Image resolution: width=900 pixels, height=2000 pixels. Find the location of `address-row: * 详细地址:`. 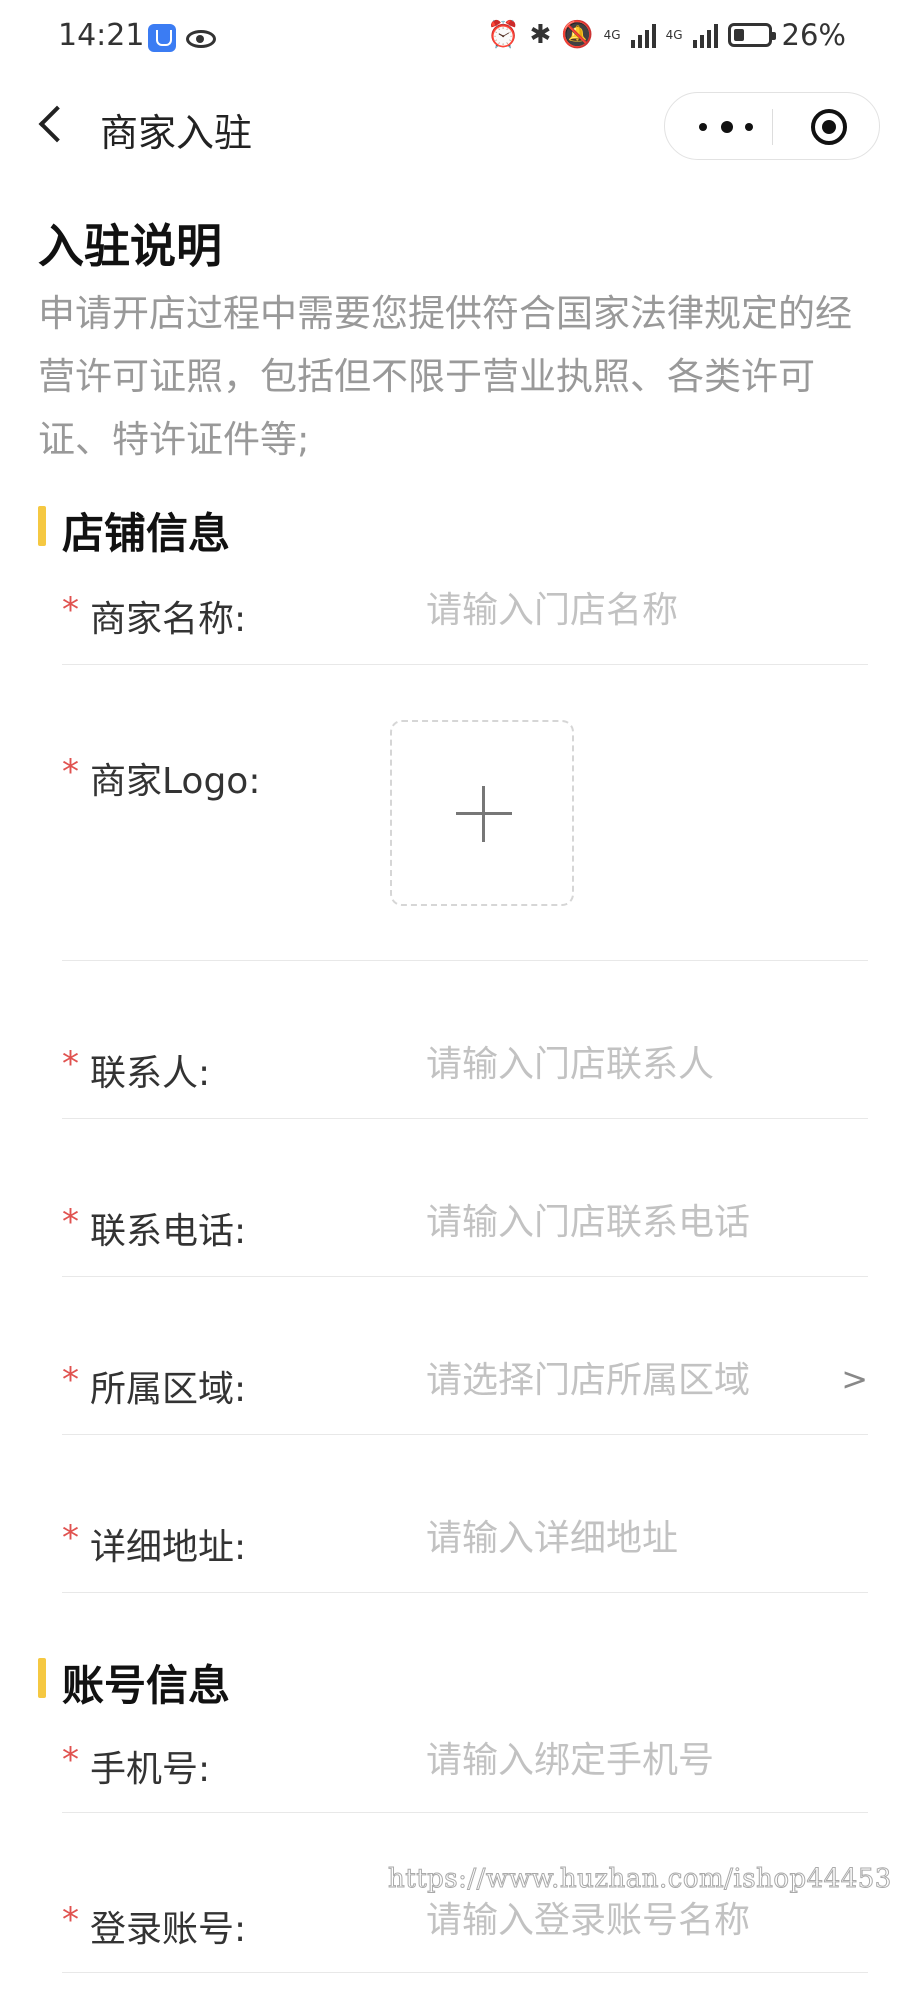

address-row: * 详细地址: is located at coordinates (465, 1513).